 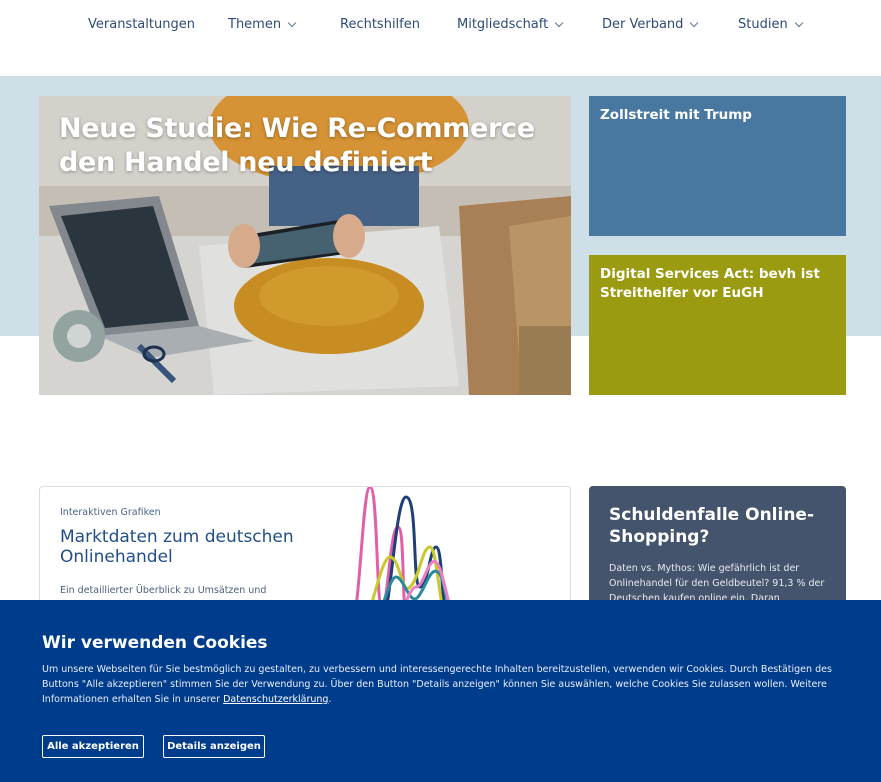 I want to click on nav-item-studien: Studien, so click(x=770, y=24).